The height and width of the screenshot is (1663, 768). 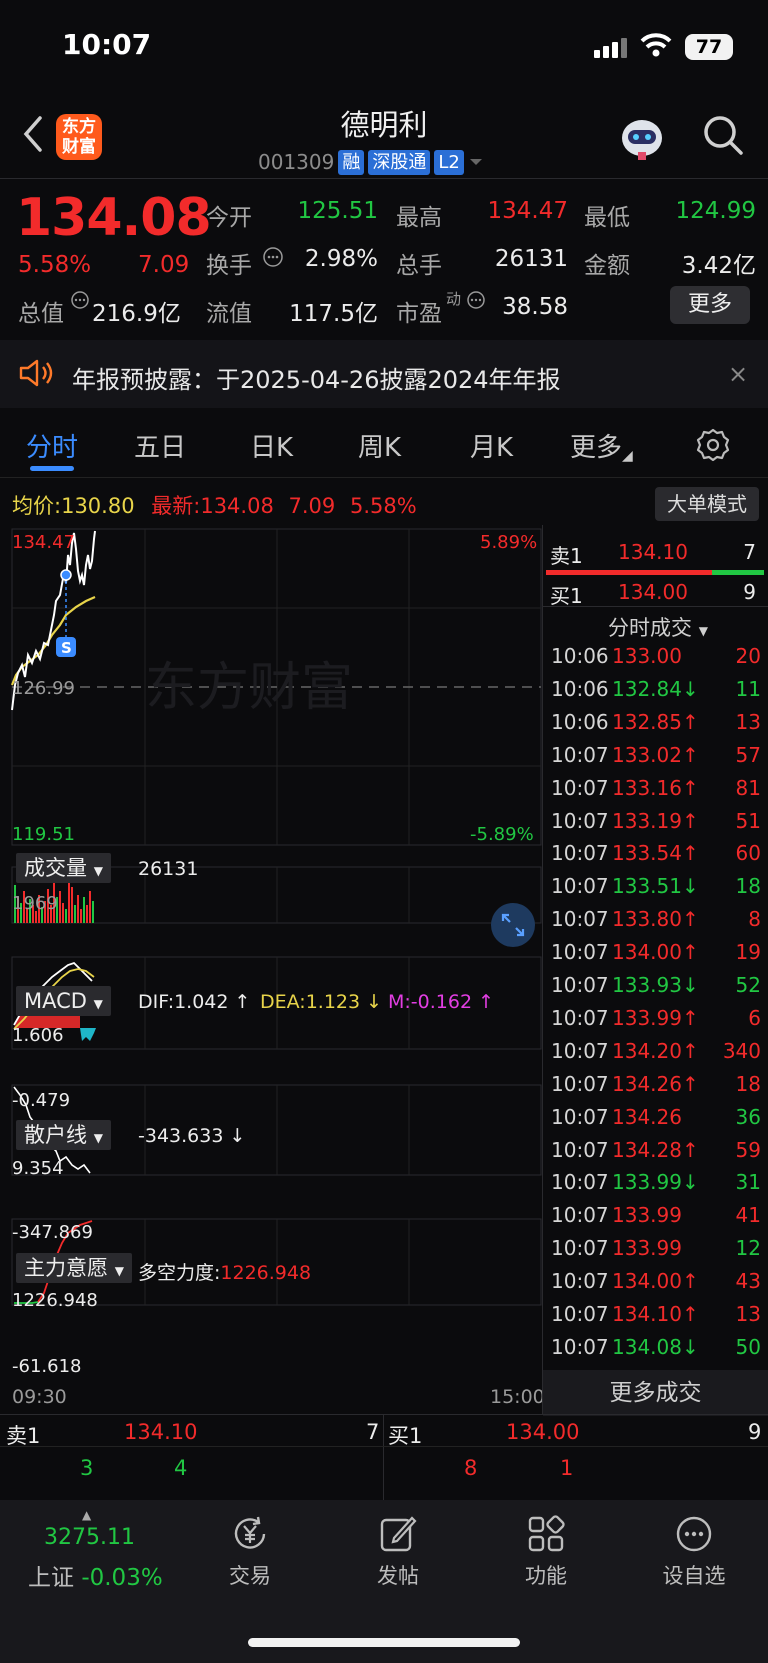 What do you see at coordinates (567, 1468) in the screenshot?
I see `bottom-buy-count-b: 1` at bounding box center [567, 1468].